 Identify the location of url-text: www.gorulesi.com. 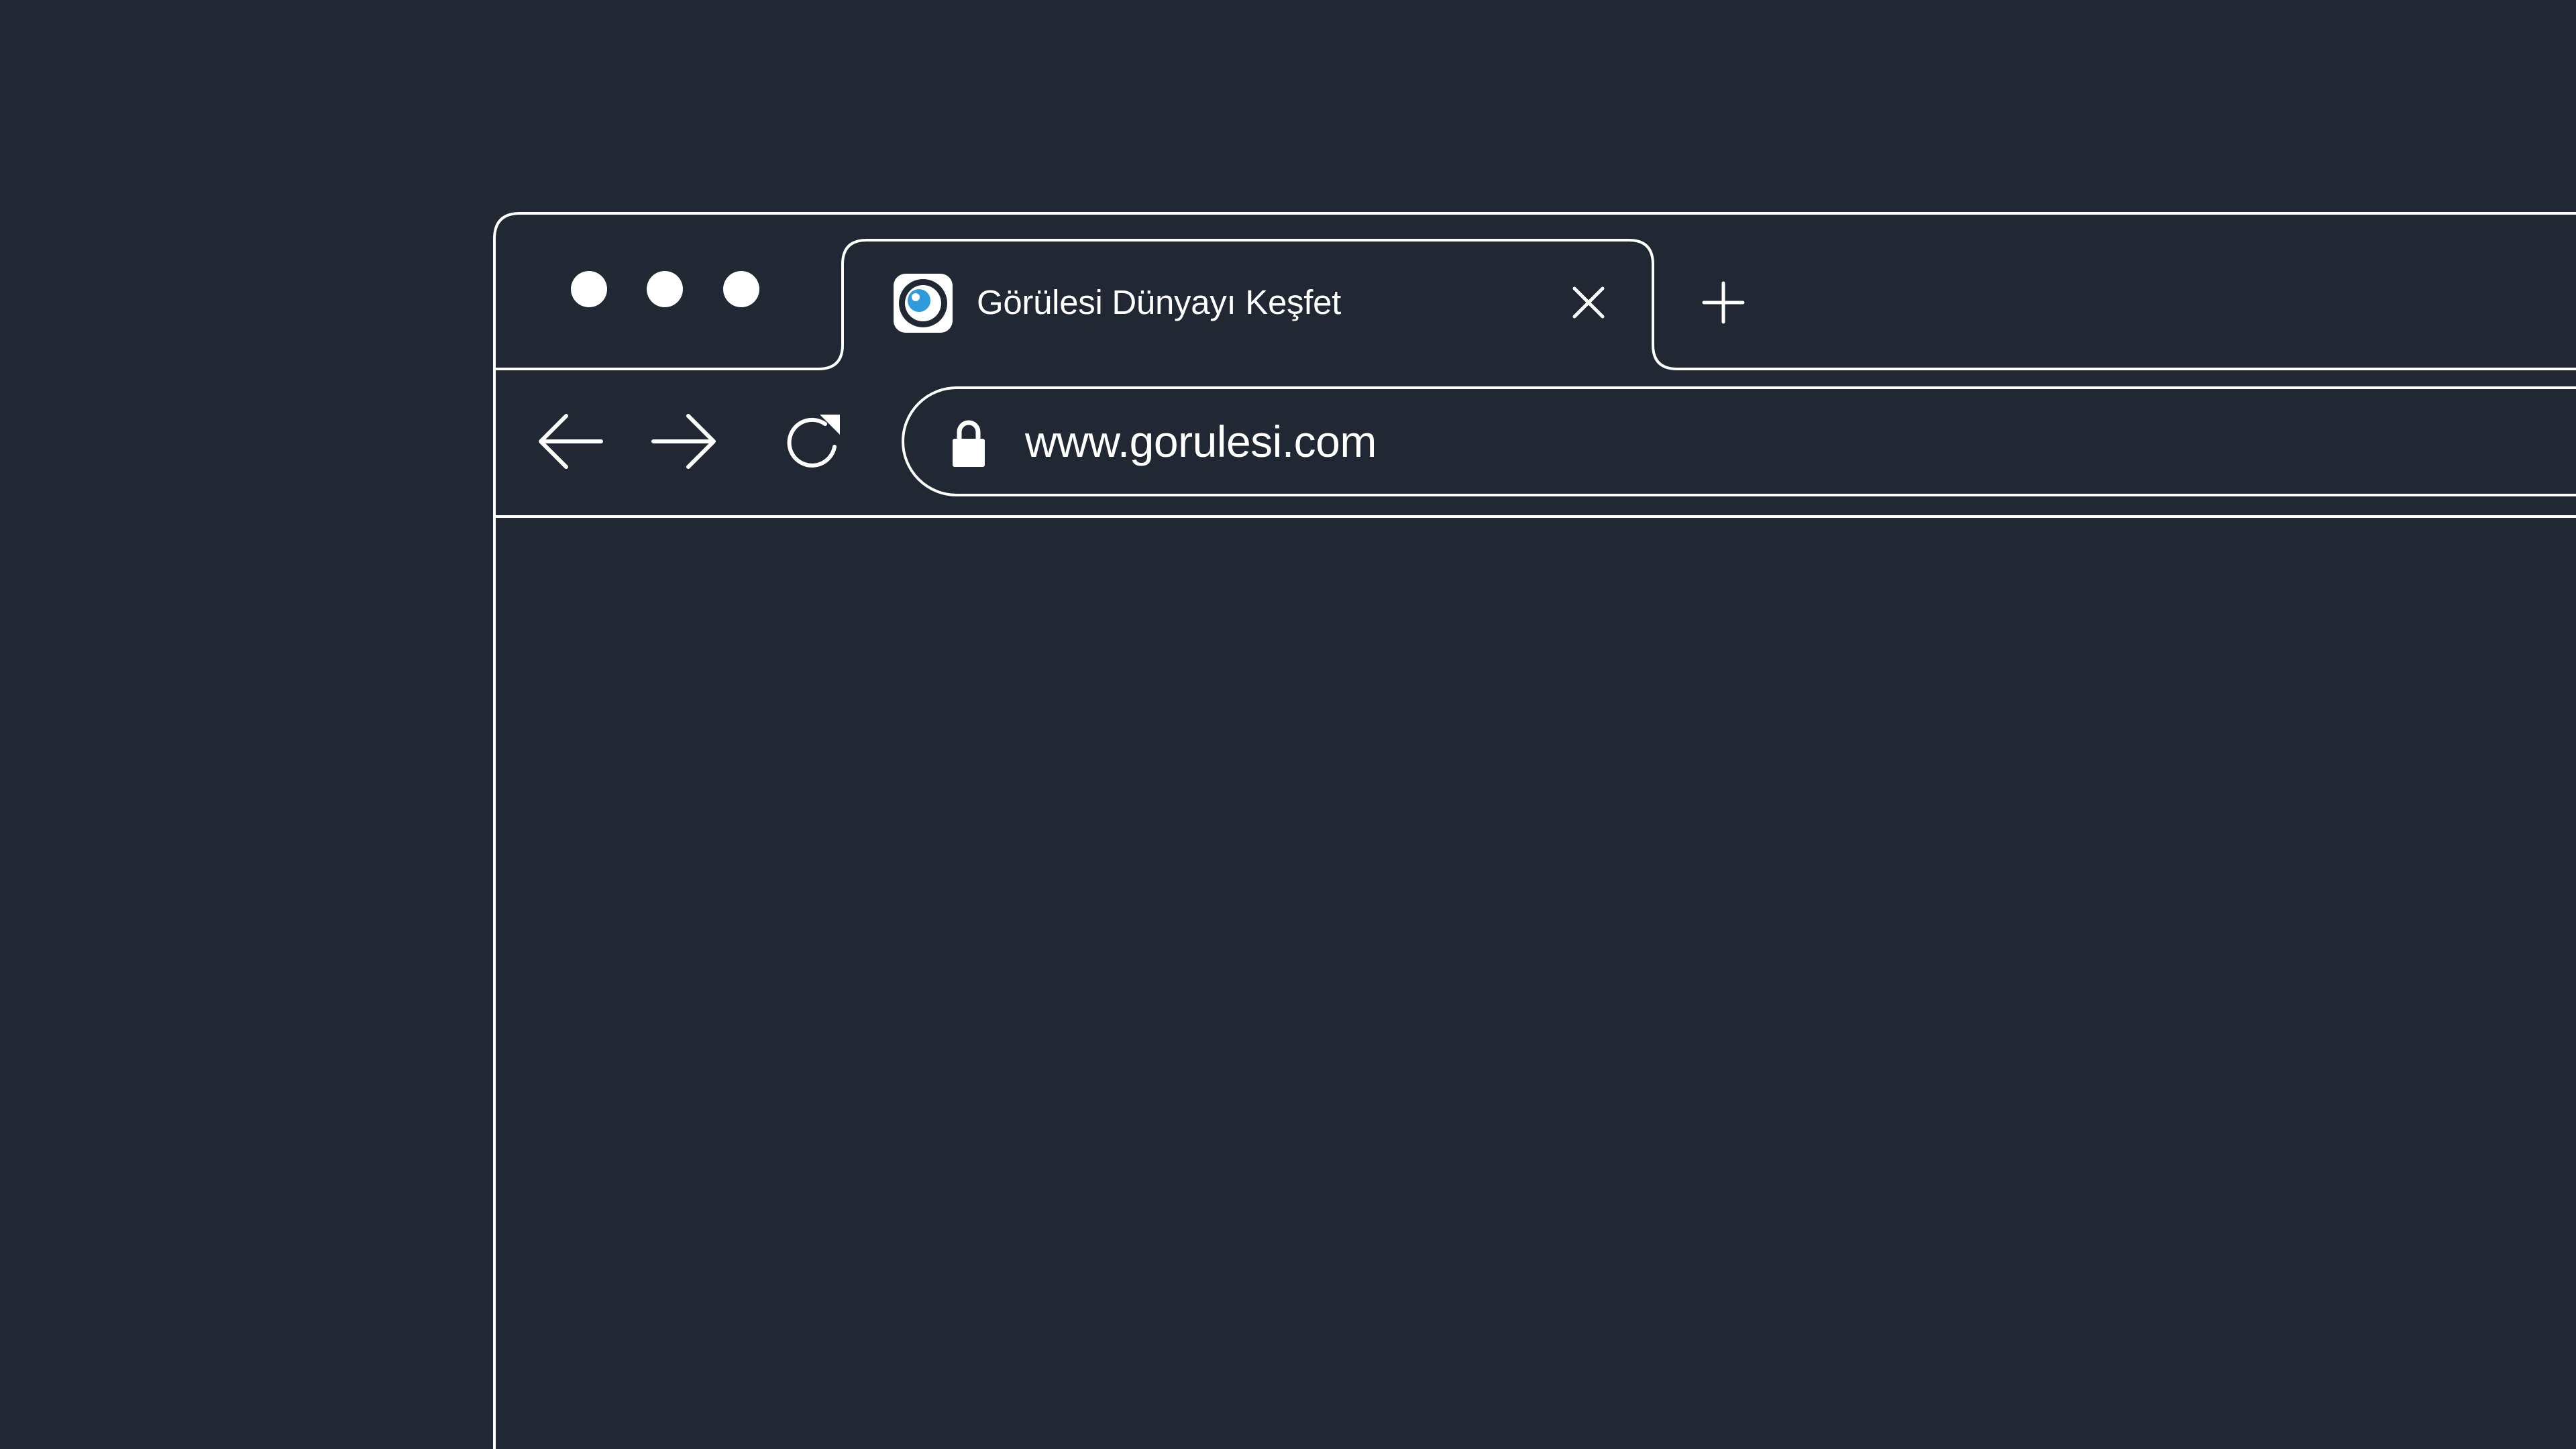
(1201, 441).